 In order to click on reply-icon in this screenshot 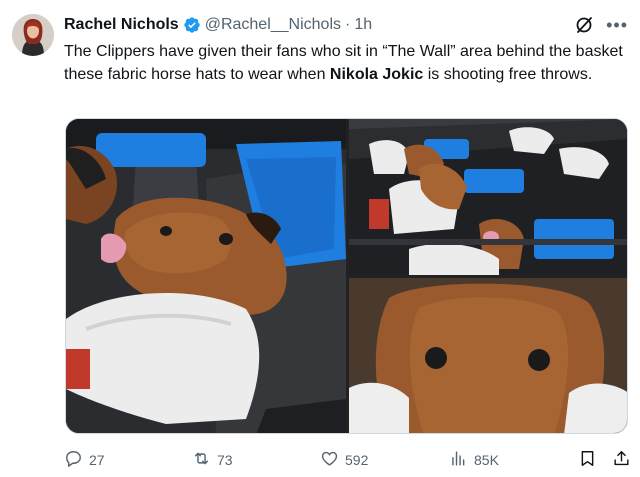, I will do `click(73, 460)`.